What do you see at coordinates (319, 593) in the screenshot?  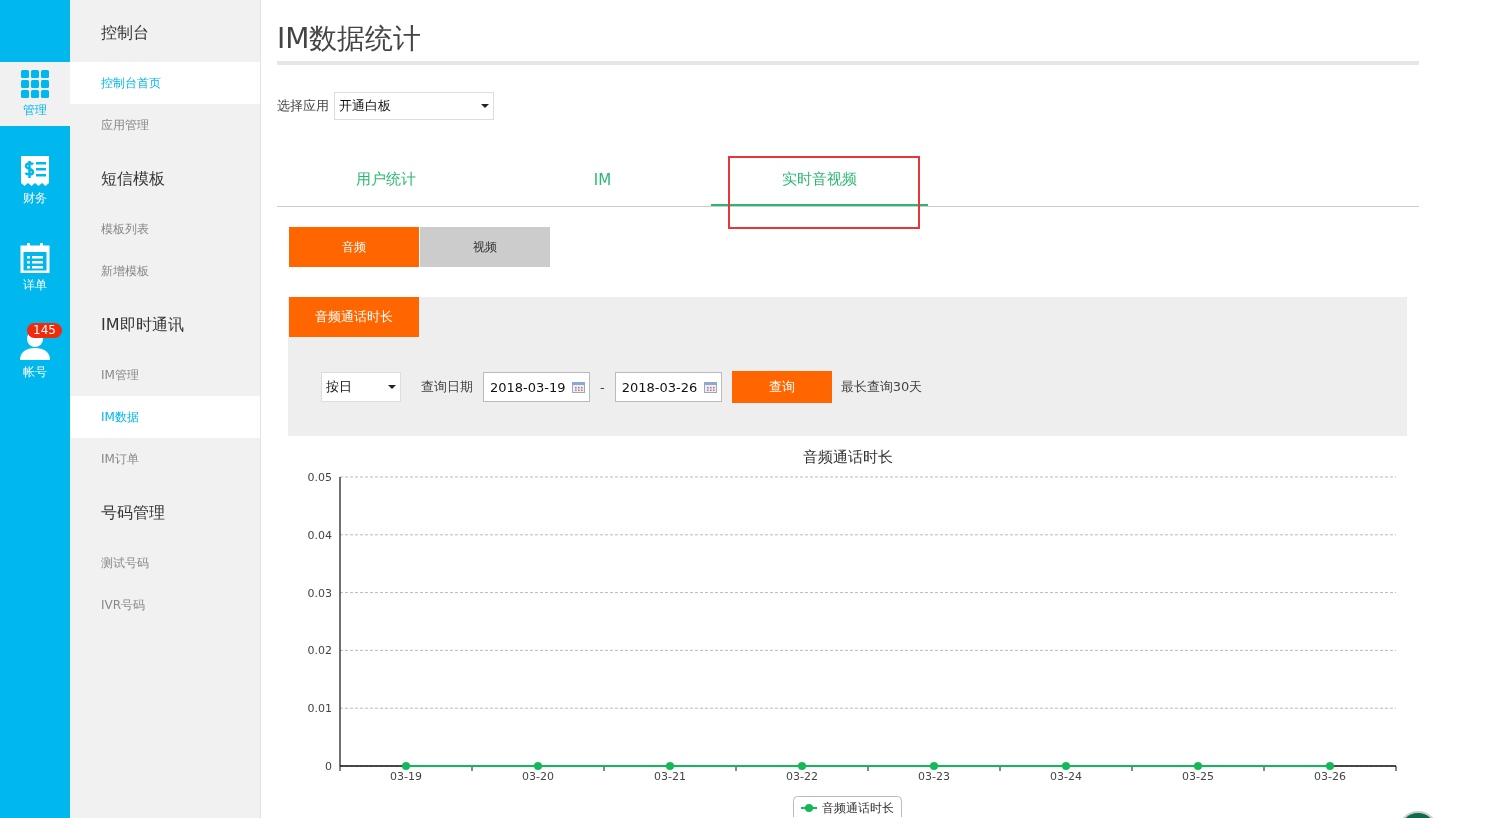 I see `y-tick-label: 0.03` at bounding box center [319, 593].